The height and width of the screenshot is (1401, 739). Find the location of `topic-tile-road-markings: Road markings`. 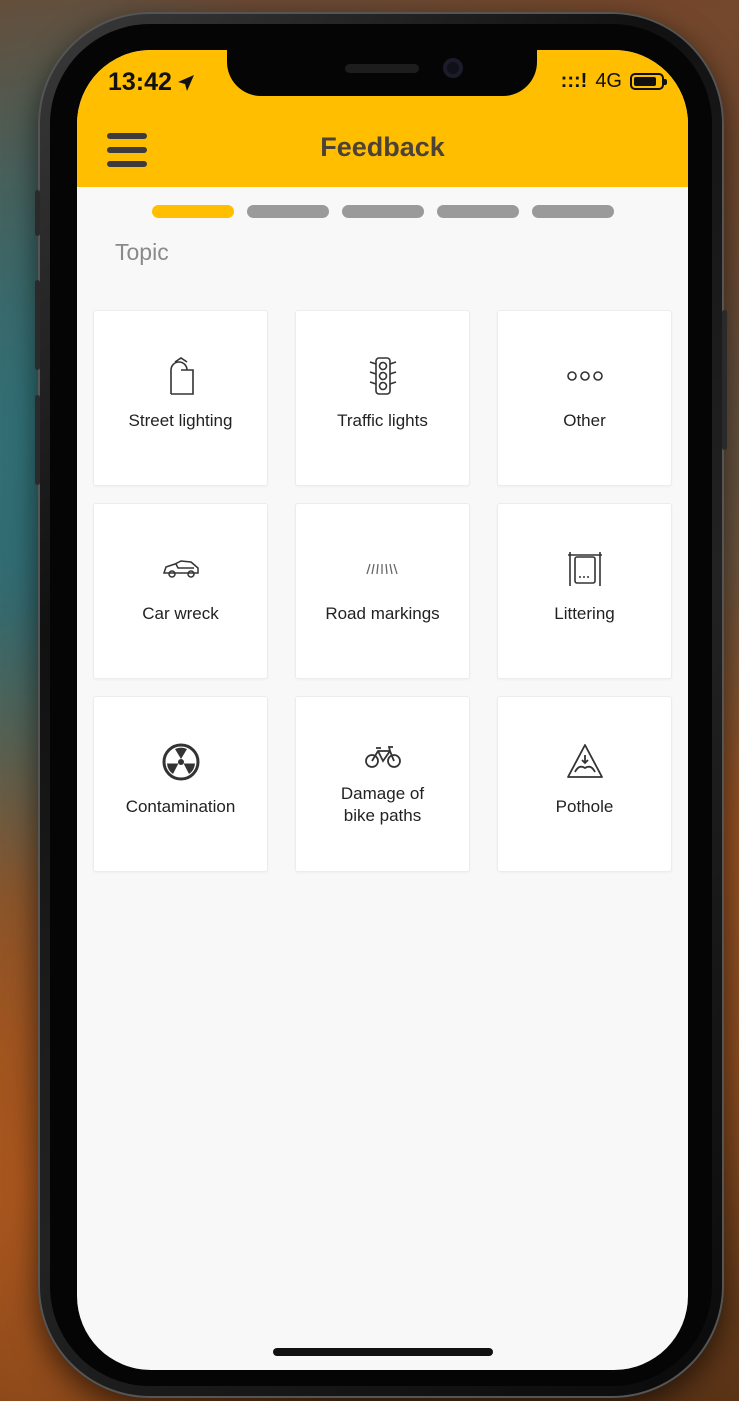

topic-tile-road-markings: Road markings is located at coordinates (382, 591).